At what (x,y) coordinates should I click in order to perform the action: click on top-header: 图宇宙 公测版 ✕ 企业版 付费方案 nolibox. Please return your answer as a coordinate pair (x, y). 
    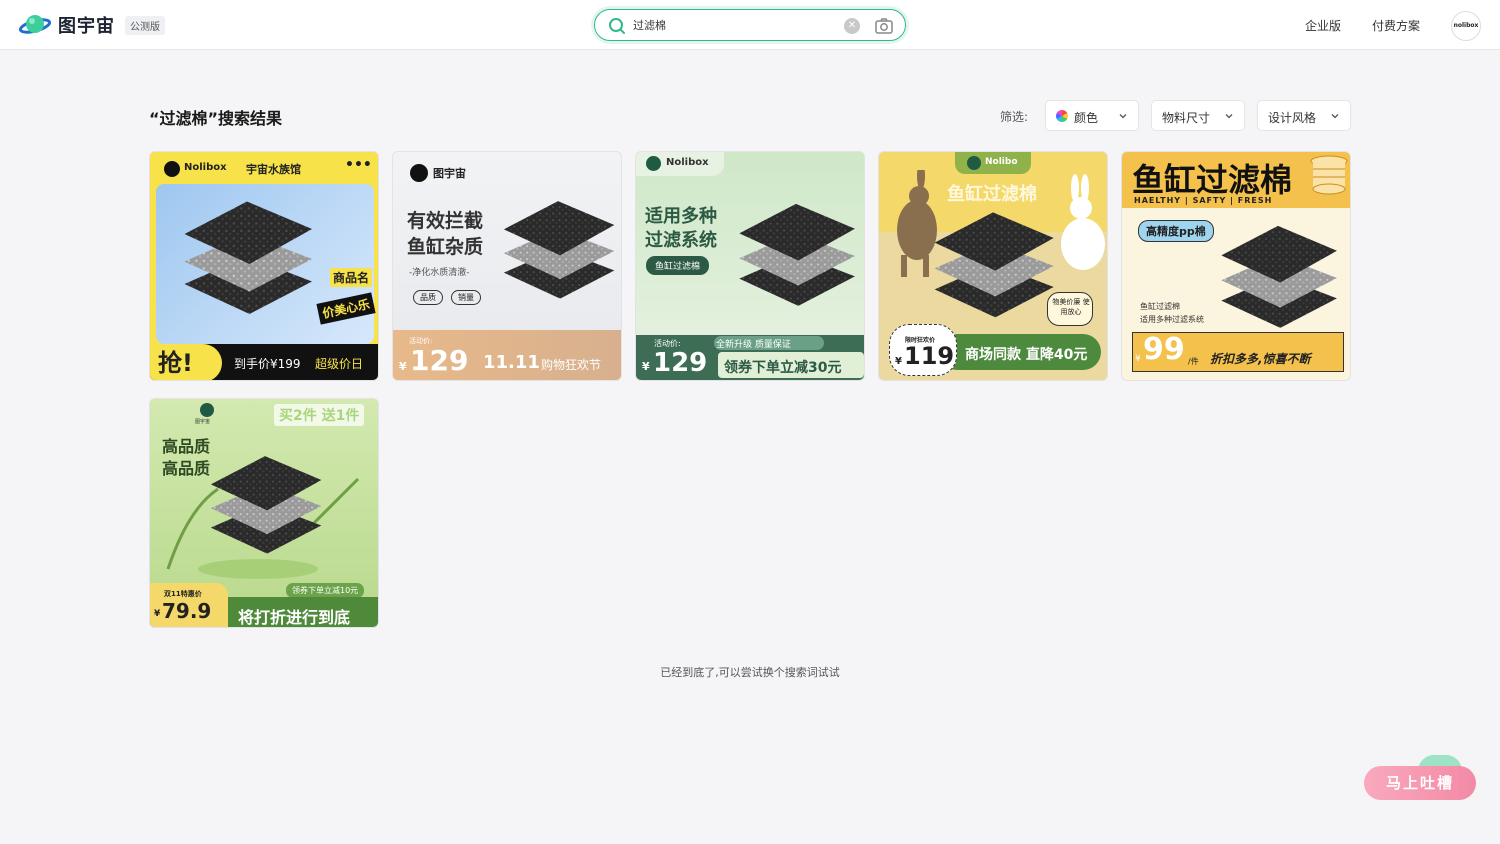
    Looking at the image, I should click on (750, 25).